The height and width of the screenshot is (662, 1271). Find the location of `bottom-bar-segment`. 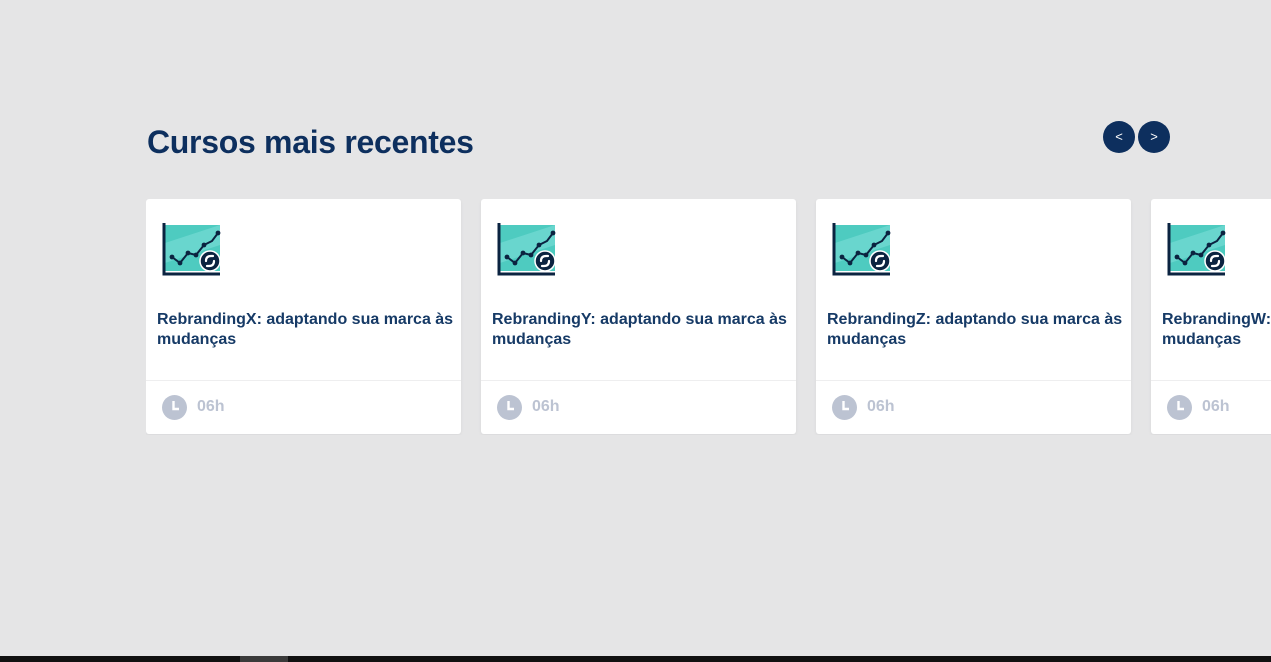

bottom-bar-segment is located at coordinates (264, 659).